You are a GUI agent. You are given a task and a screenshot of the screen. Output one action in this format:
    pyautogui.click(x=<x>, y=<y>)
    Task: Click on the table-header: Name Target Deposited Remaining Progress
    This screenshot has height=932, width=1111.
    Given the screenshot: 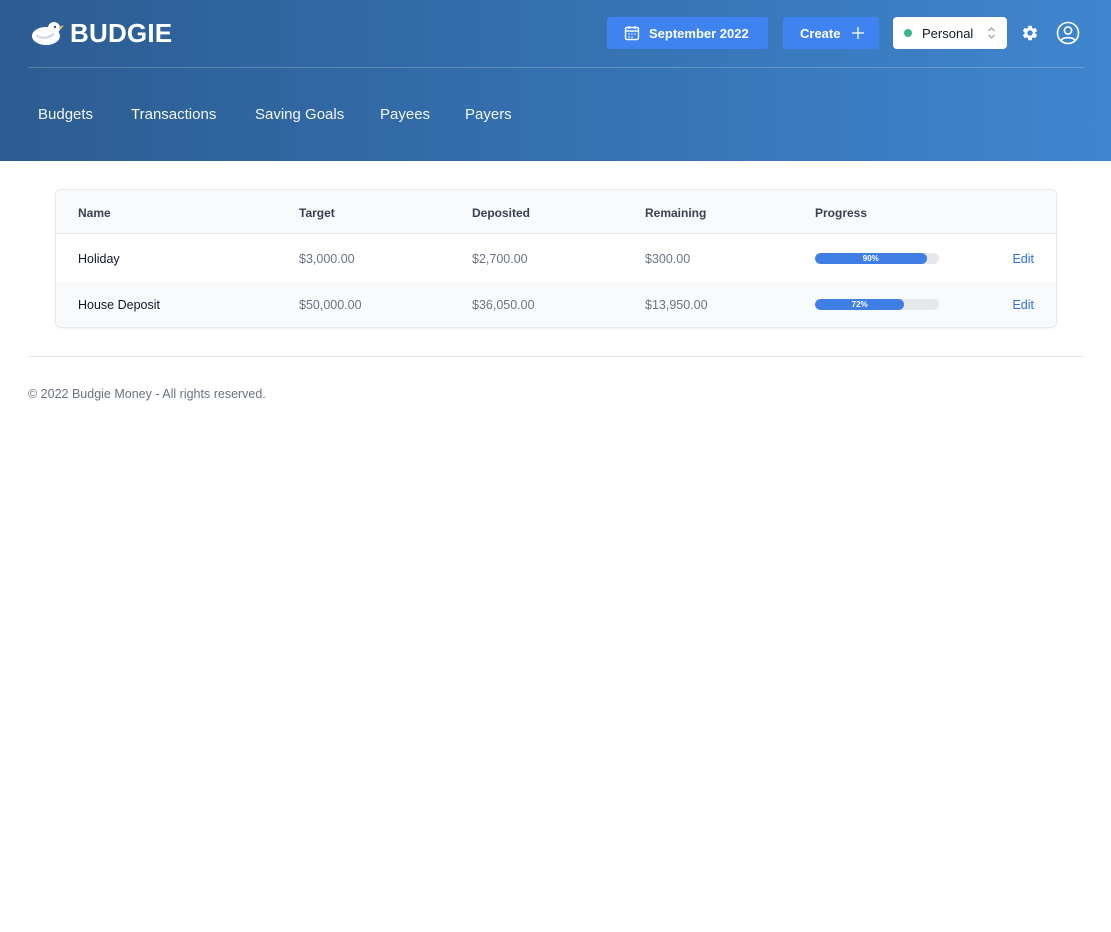 What is the action you would take?
    pyautogui.click(x=556, y=212)
    